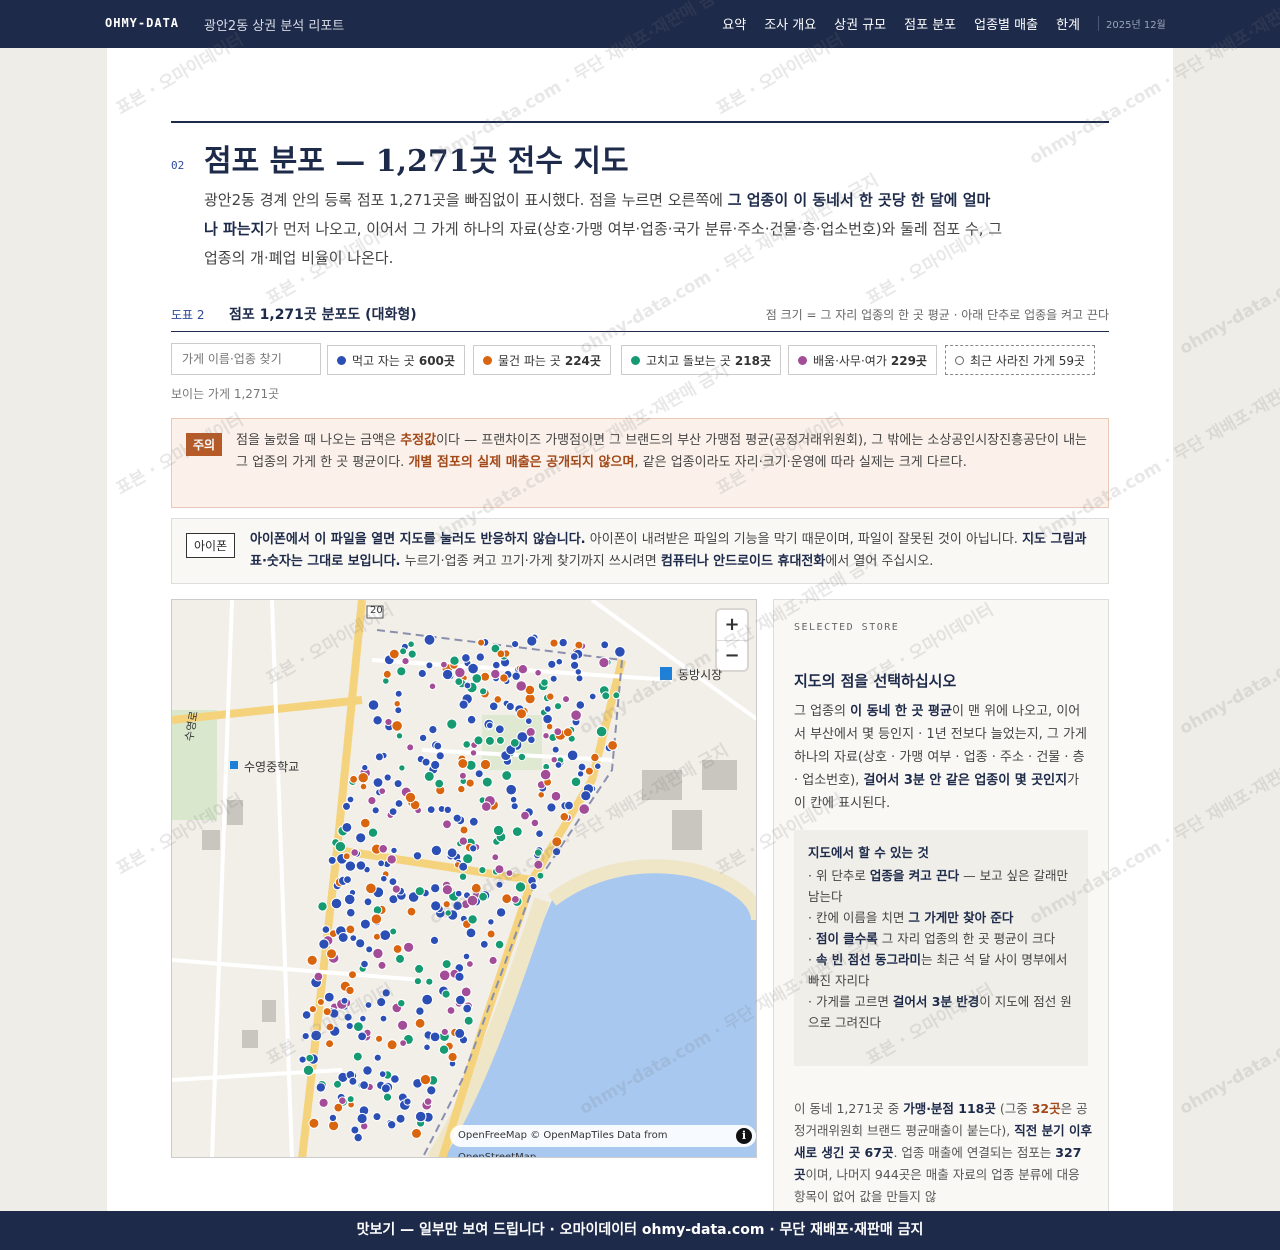 This screenshot has width=1280, height=1250. I want to click on store-search-input, so click(246, 359).